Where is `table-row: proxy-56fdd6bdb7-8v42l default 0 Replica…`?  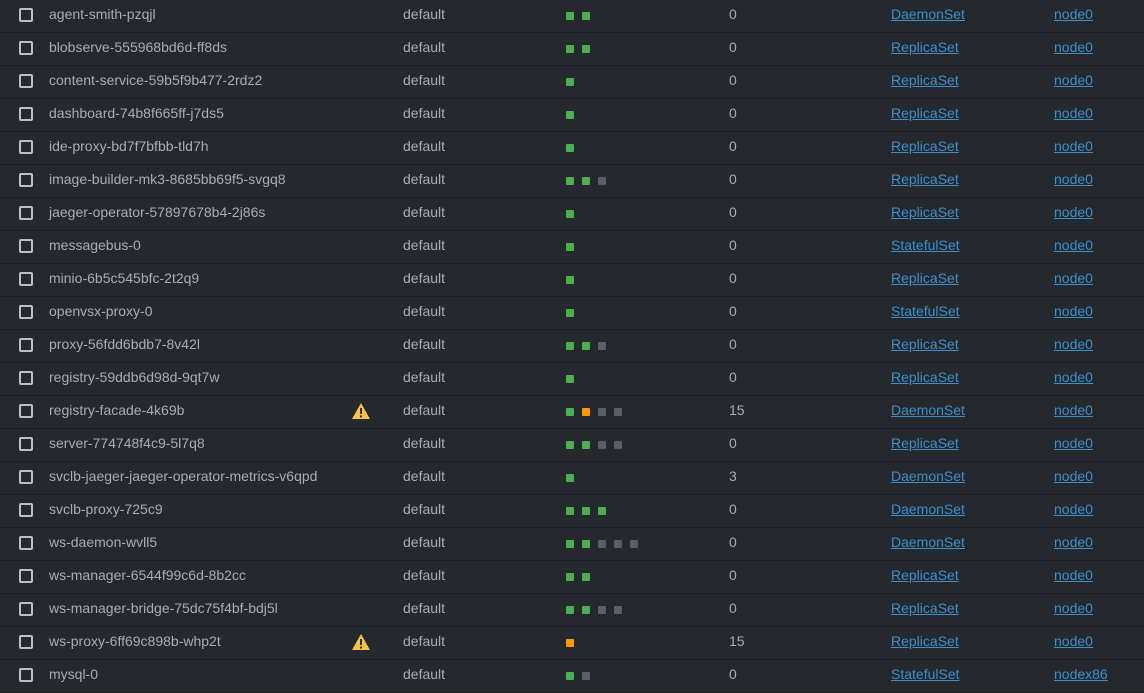 table-row: proxy-56fdd6bdb7-8v42l default 0 Replica… is located at coordinates (572, 346).